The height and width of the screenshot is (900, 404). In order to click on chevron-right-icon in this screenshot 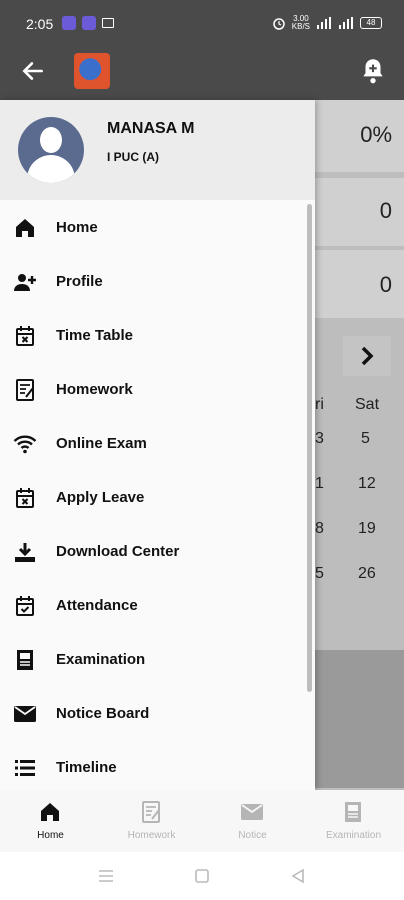, I will do `click(367, 356)`.